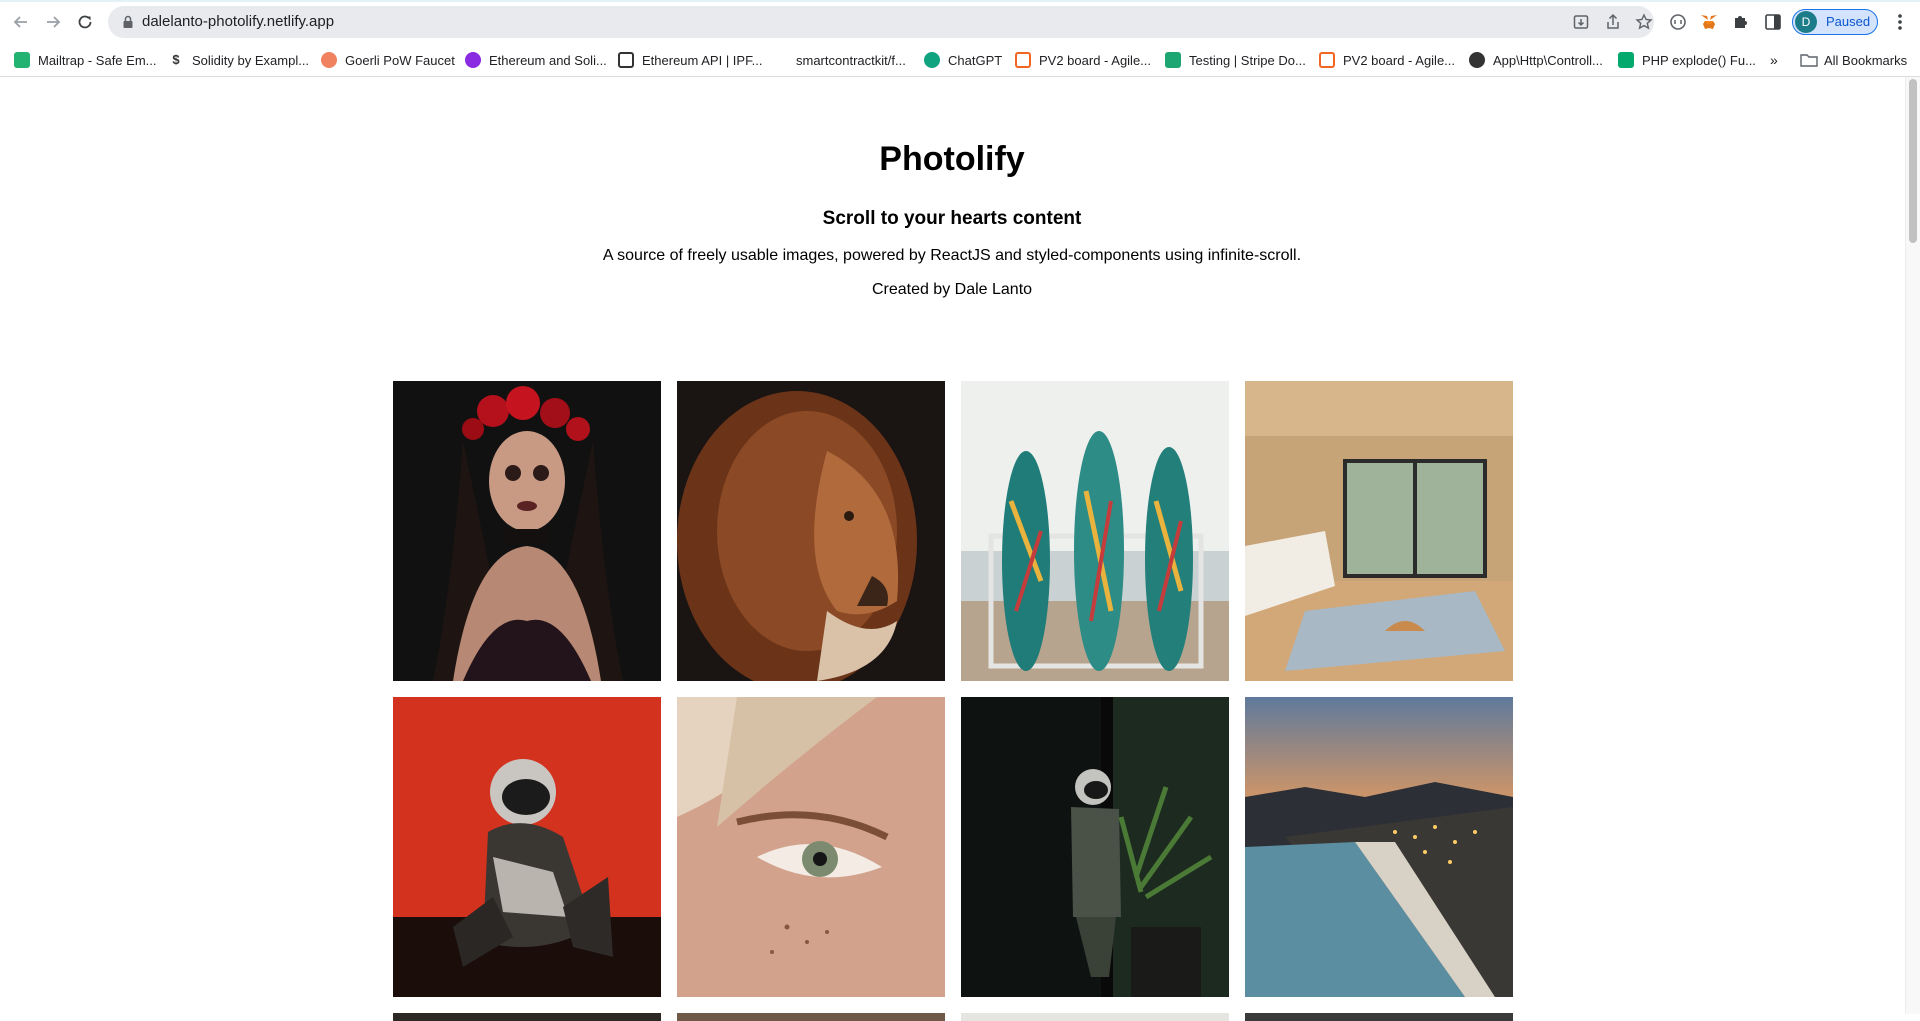 Image resolution: width=1920 pixels, height=1021 pixels. What do you see at coordinates (1709, 22) in the screenshot?
I see `metamask-fox-icon` at bounding box center [1709, 22].